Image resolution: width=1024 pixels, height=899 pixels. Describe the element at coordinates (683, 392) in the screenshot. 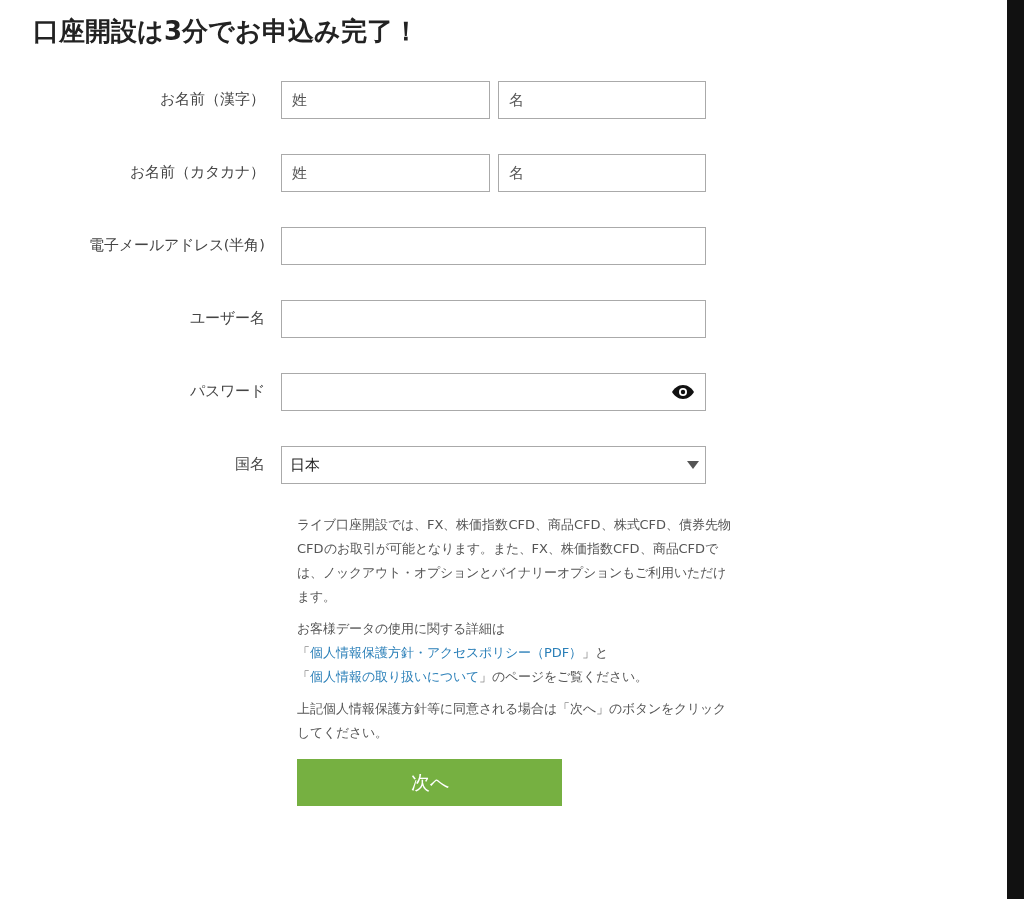

I see `eye-icon` at that location.